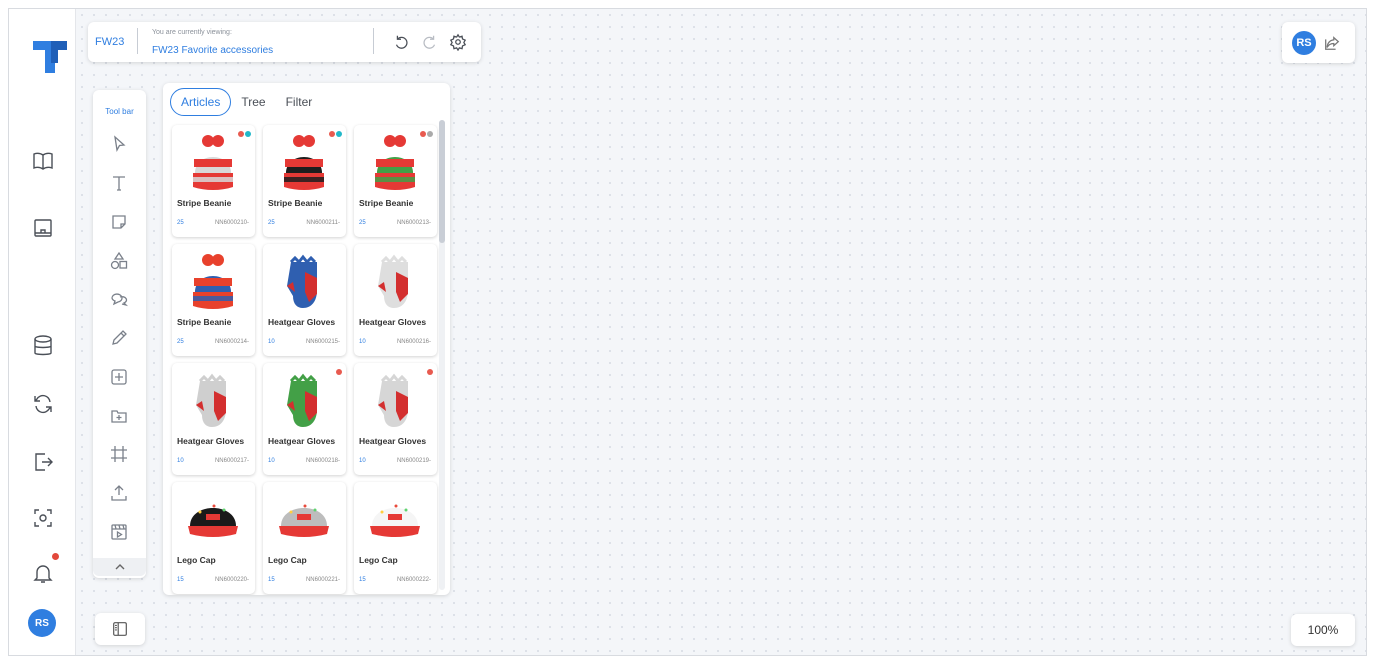 The width and height of the screenshot is (1373, 656). What do you see at coordinates (119, 493) in the screenshot?
I see `upload-icon` at bounding box center [119, 493].